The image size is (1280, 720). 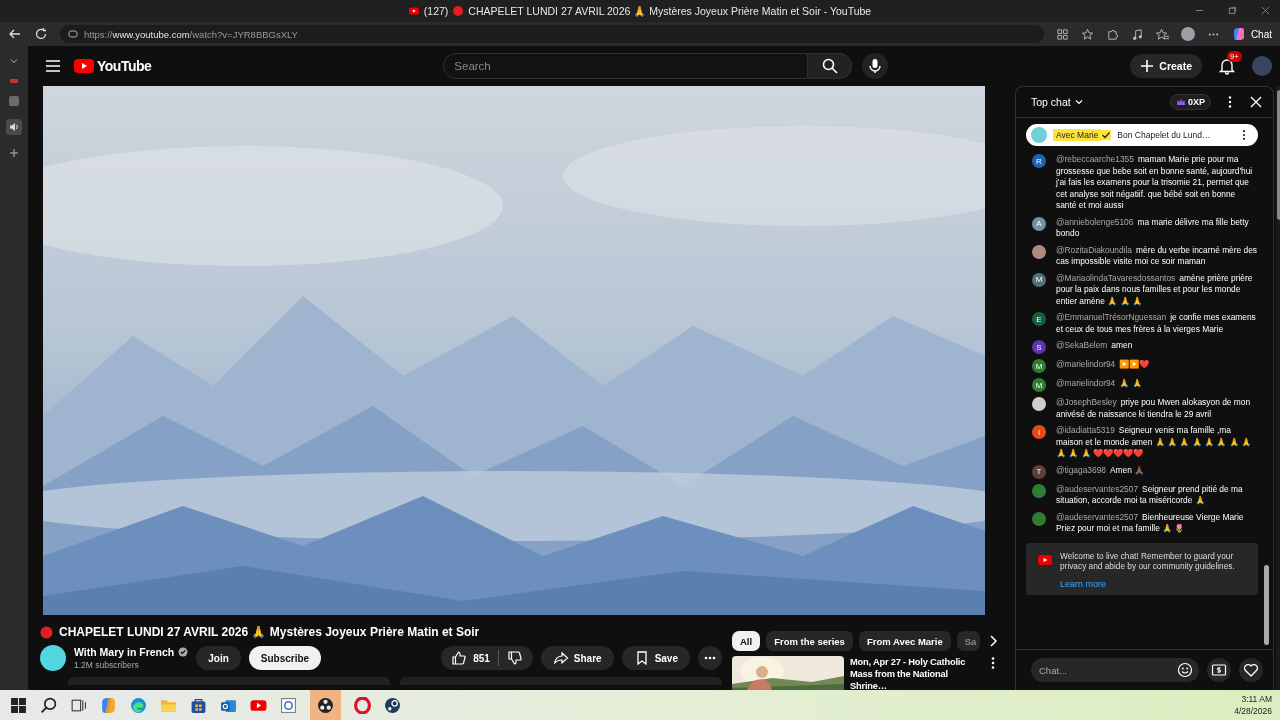 What do you see at coordinates (1039, 471) in the screenshot?
I see `user-avatar: T` at bounding box center [1039, 471].